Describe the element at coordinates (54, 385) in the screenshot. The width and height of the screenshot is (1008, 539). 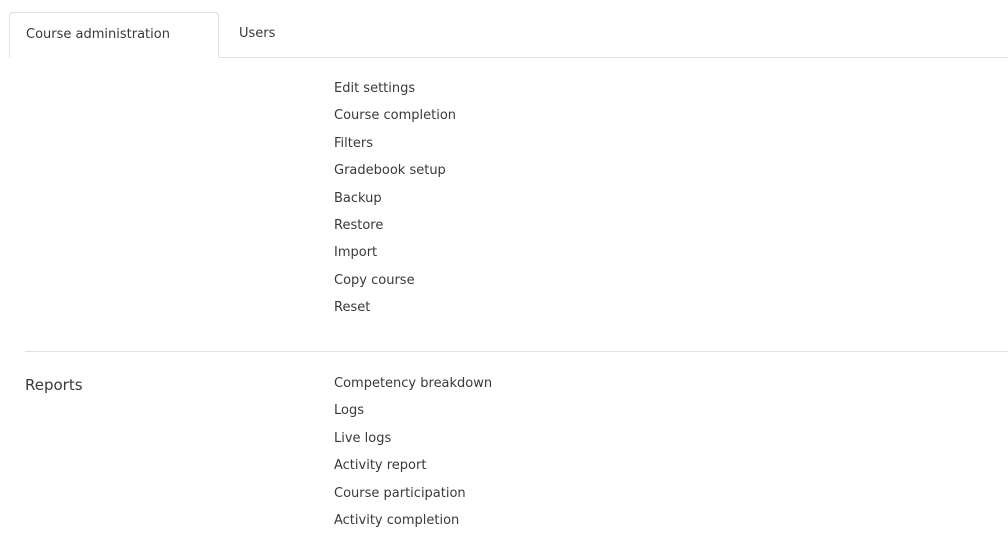
I see `reports-heading: Reports` at that location.